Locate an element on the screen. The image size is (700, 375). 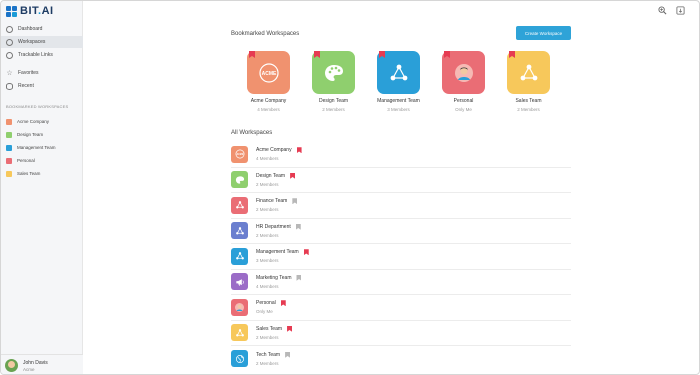
workspace-name: Tech Team is located at coordinates (268, 354).